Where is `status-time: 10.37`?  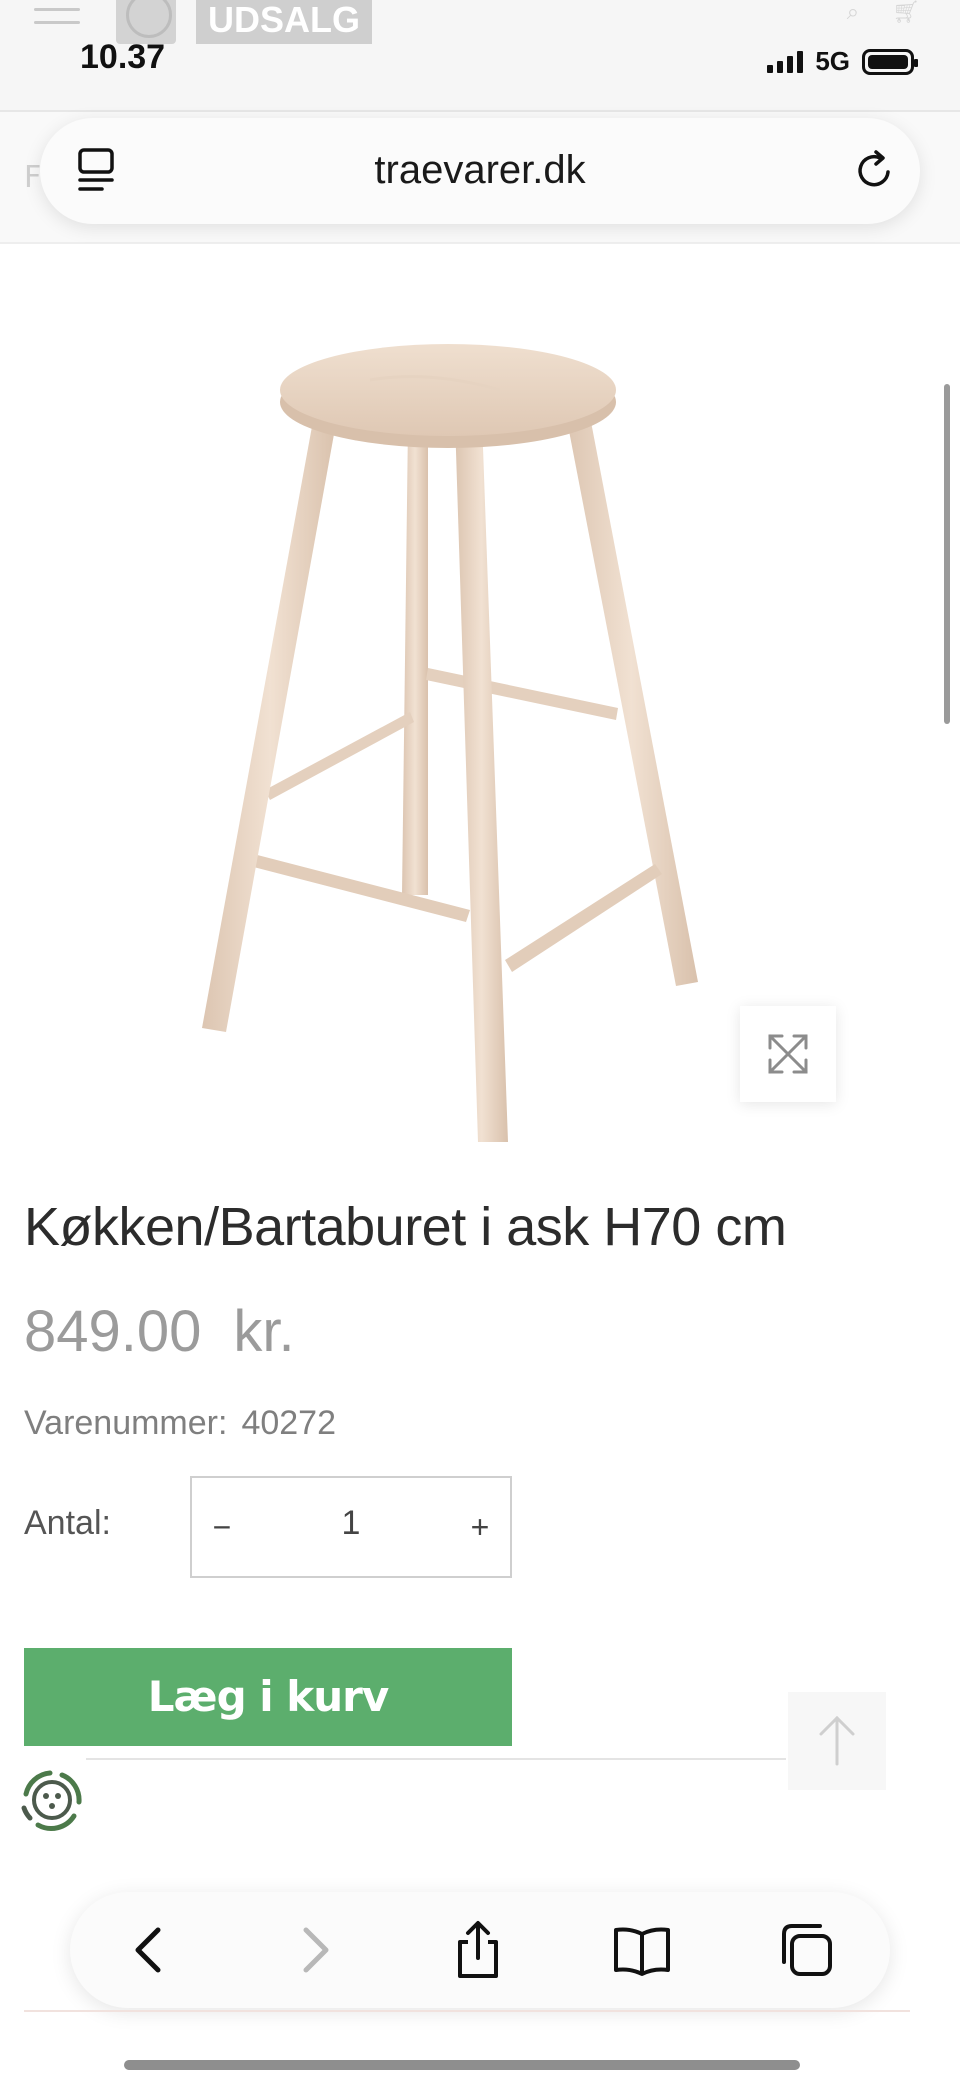 status-time: 10.37 is located at coordinates (123, 57).